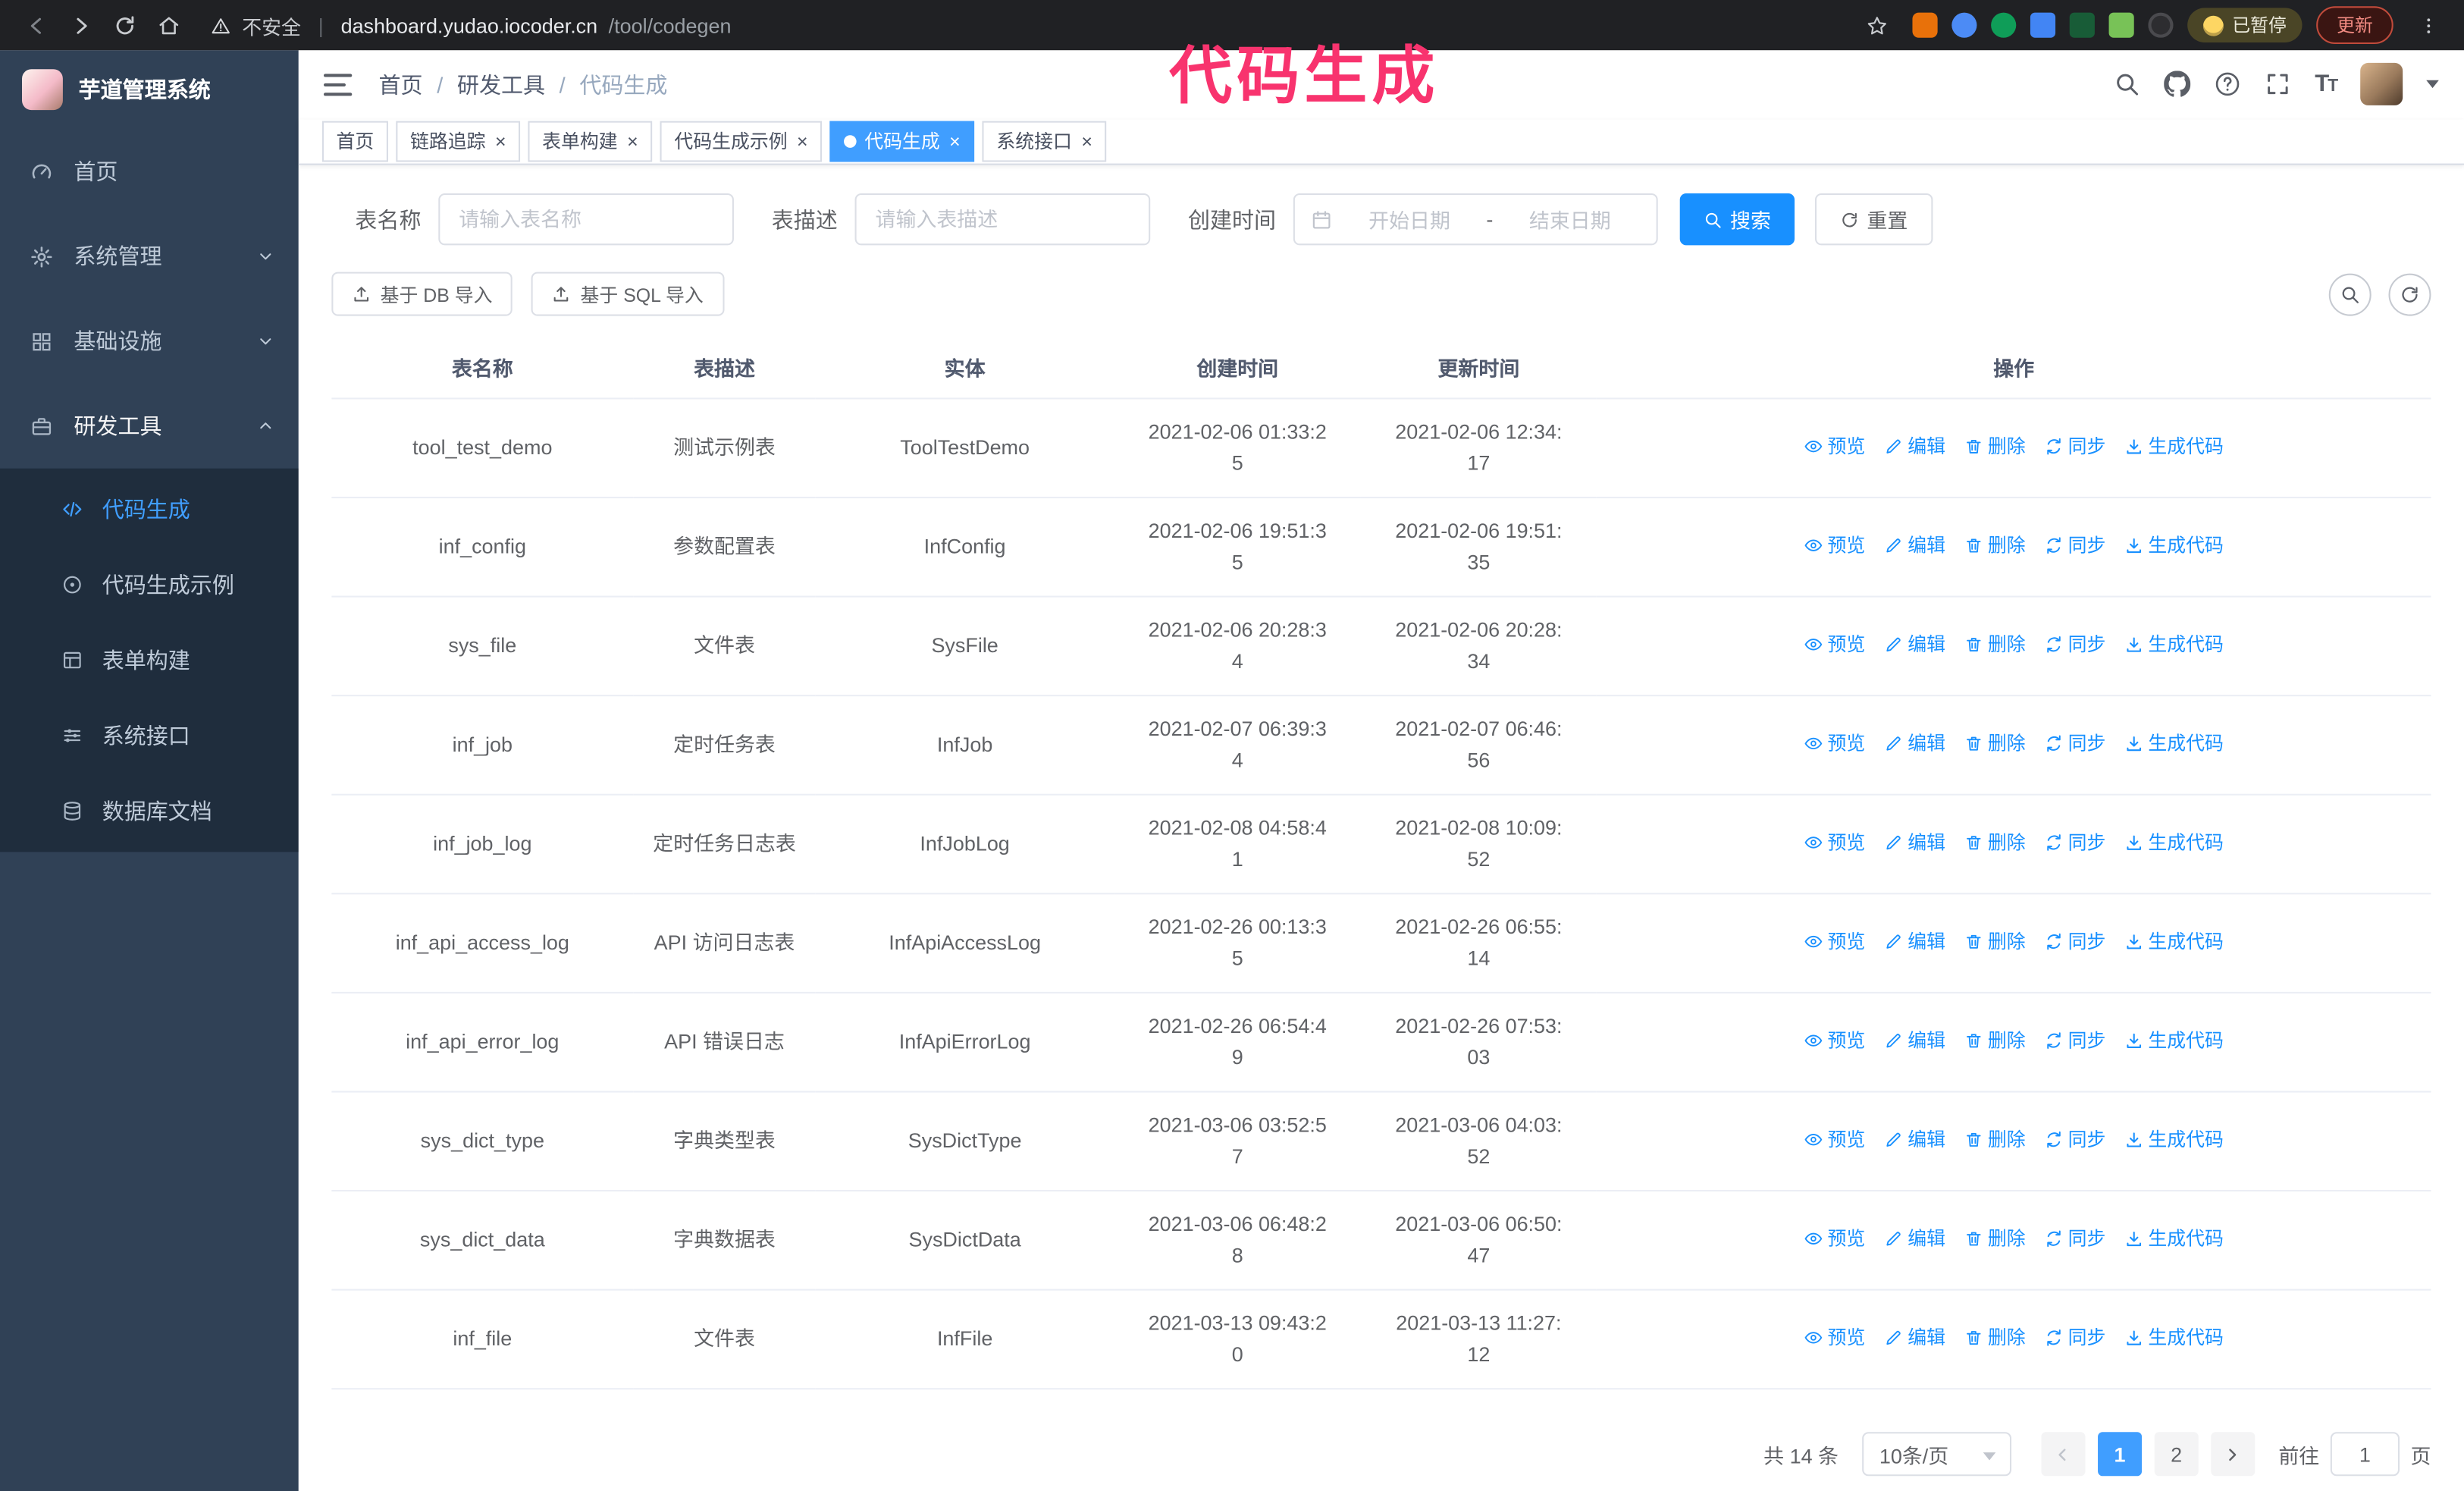  What do you see at coordinates (2350, 293) in the screenshot?
I see `toggle-search-button` at bounding box center [2350, 293].